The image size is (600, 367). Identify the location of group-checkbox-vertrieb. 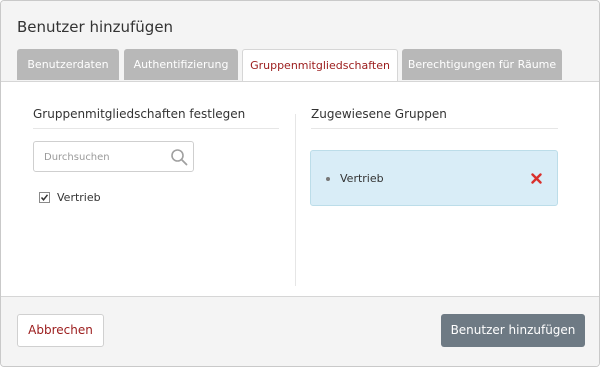
(44, 197).